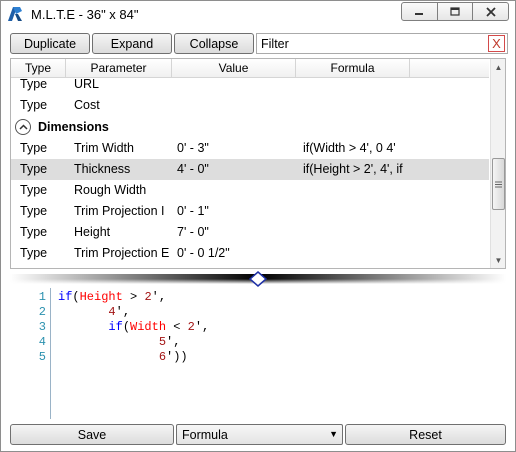 This screenshot has width=516, height=452. I want to click on line-number-gutter: 1 2 3 4 5, so click(29, 353).